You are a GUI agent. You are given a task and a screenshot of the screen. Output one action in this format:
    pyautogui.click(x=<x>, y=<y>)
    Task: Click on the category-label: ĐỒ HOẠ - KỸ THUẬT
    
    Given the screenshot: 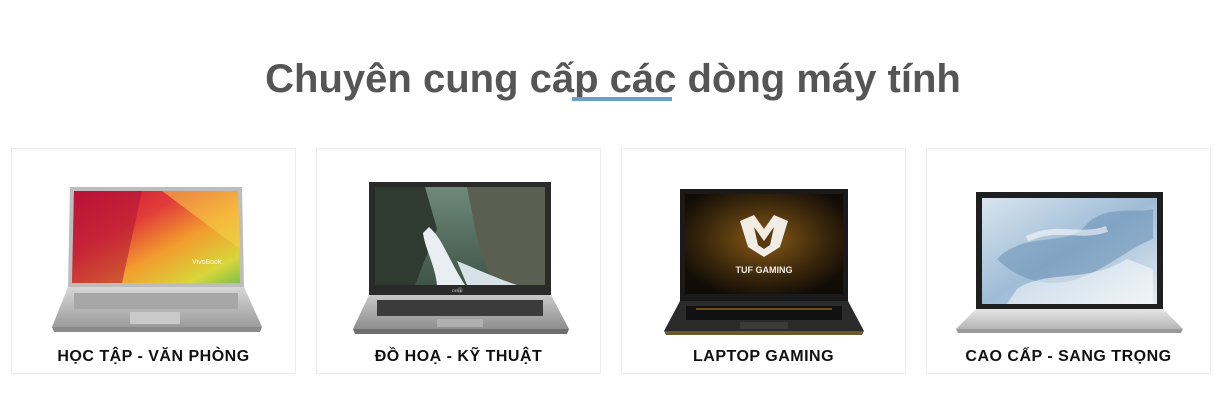 What is the action you would take?
    pyautogui.click(x=458, y=357)
    